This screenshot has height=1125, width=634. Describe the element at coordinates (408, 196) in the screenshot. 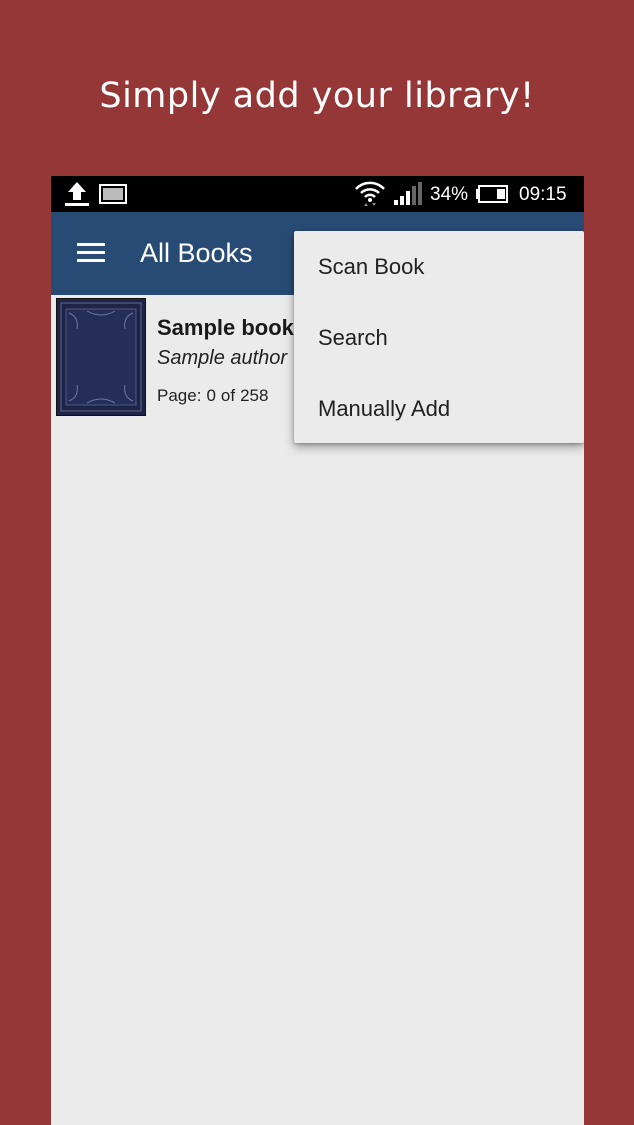

I see `signal-icon` at that location.